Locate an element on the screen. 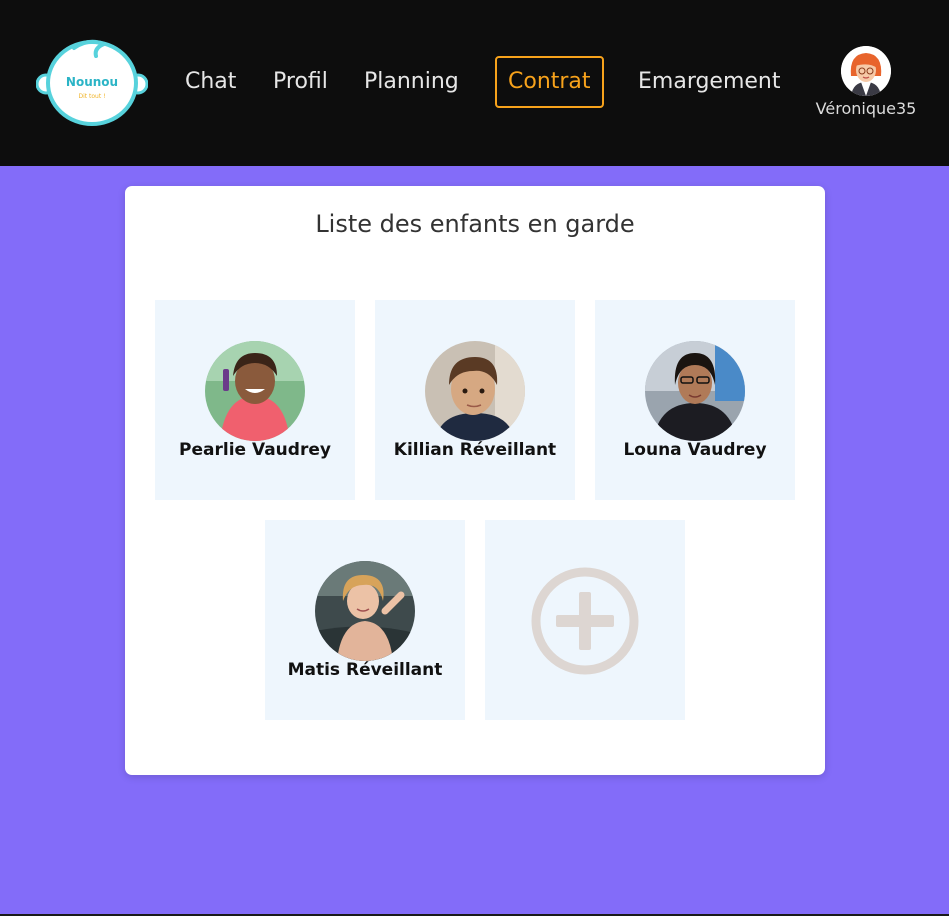 The image size is (949, 916). child-name: Matis Réveillant is located at coordinates (365, 670).